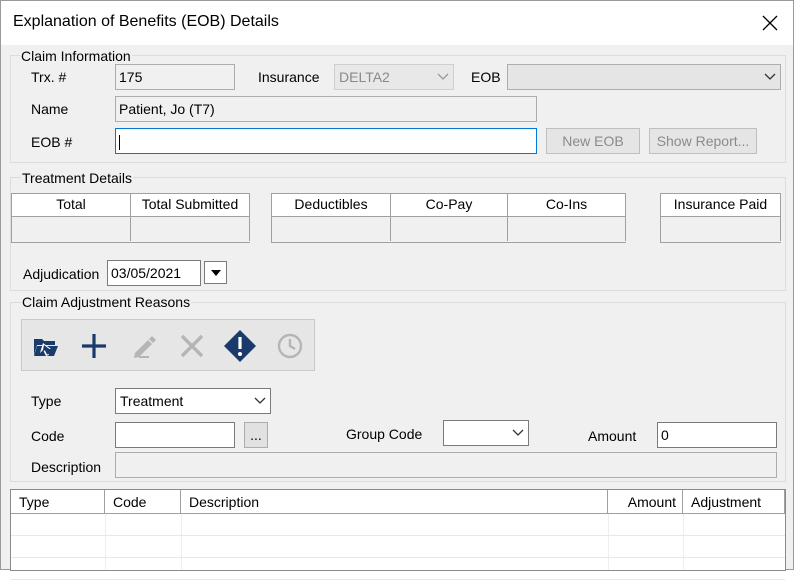 The width and height of the screenshot is (794, 580). I want to click on caret-down-icon, so click(215, 272).